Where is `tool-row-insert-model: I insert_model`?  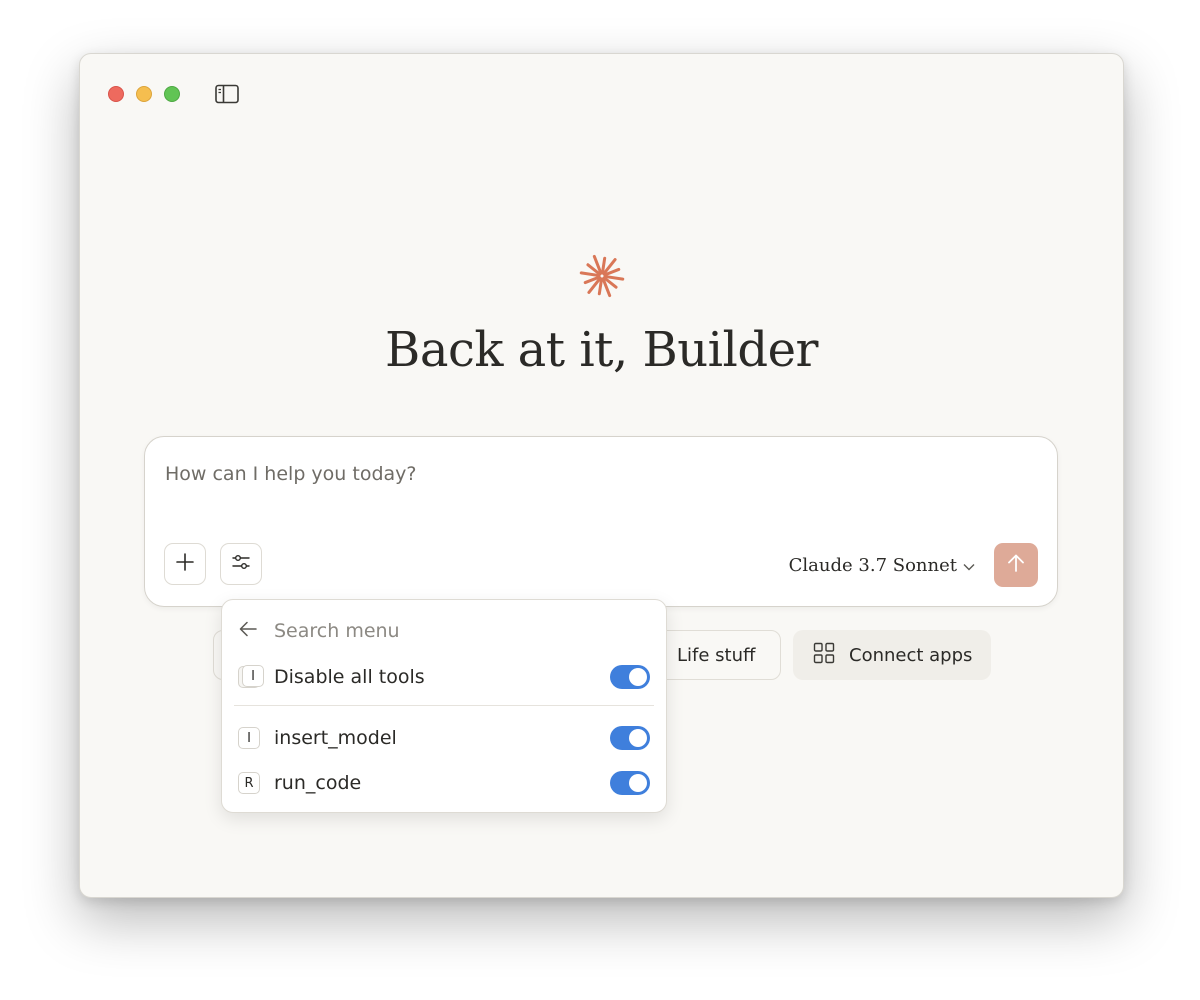 tool-row-insert-model: I insert_model is located at coordinates (444, 738).